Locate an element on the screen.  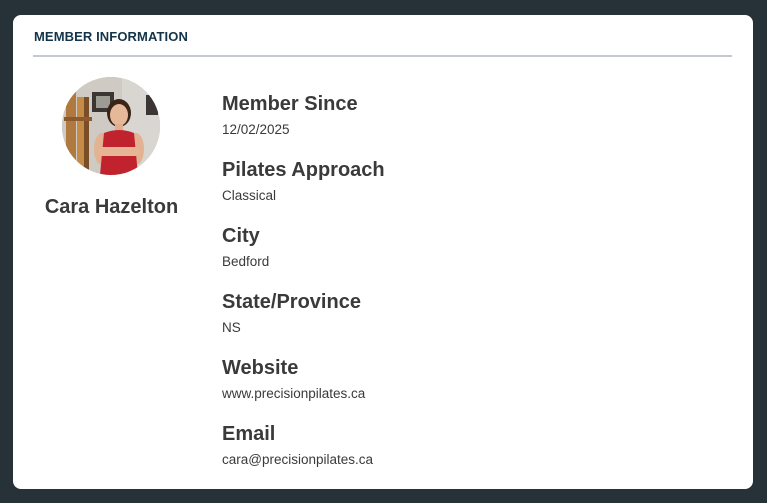
field-value: NS is located at coordinates (231, 327).